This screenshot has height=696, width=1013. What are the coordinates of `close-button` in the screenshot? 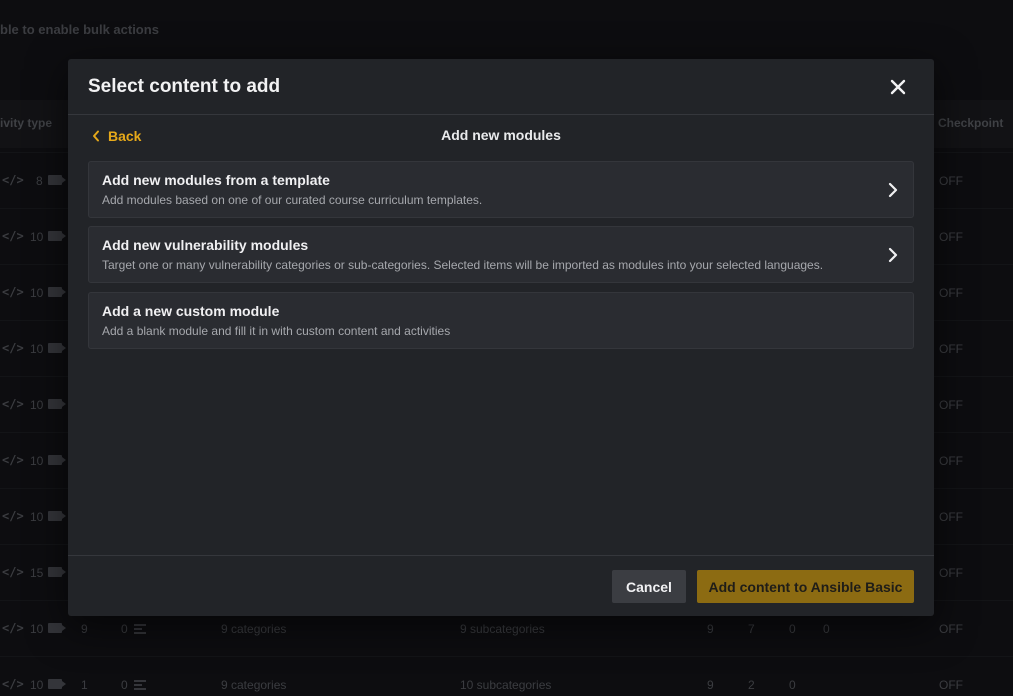 It's located at (898, 87).